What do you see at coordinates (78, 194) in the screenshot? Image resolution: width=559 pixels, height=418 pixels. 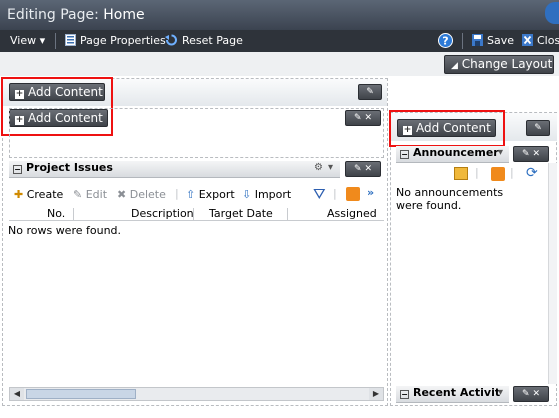 I see `edit-icon: ✎` at bounding box center [78, 194].